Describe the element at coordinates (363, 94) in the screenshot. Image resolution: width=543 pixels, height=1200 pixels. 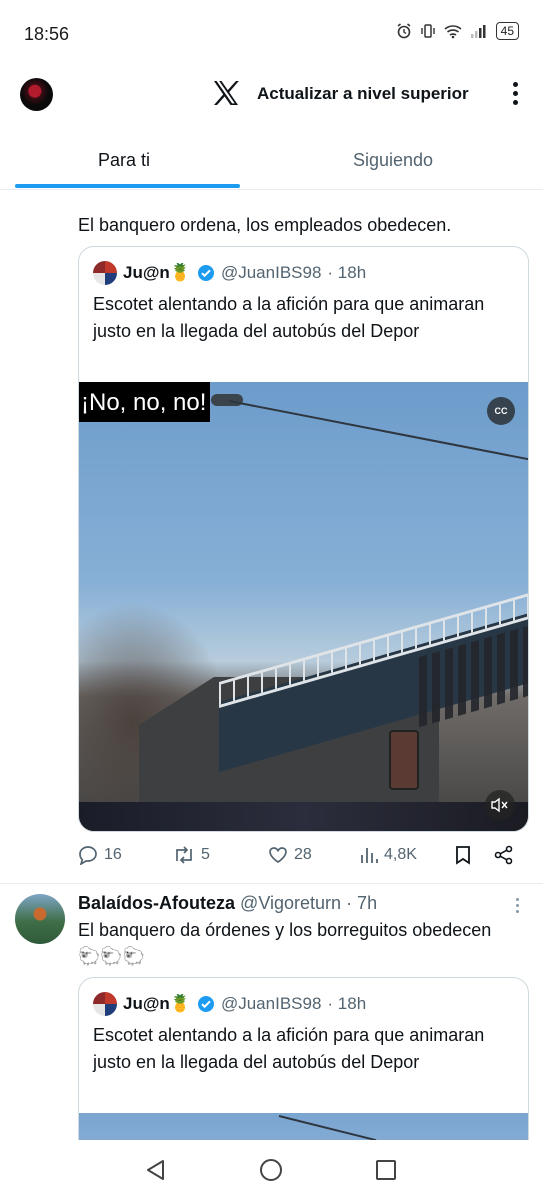
I see `upgrade-button: Actualizar a nivel superior` at that location.